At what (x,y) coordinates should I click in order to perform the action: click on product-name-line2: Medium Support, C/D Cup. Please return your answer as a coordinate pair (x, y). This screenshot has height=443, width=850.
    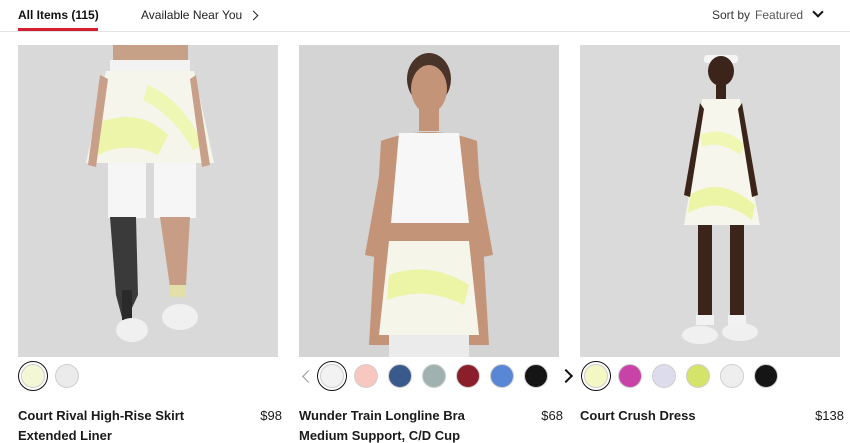
    Looking at the image, I should click on (380, 435).